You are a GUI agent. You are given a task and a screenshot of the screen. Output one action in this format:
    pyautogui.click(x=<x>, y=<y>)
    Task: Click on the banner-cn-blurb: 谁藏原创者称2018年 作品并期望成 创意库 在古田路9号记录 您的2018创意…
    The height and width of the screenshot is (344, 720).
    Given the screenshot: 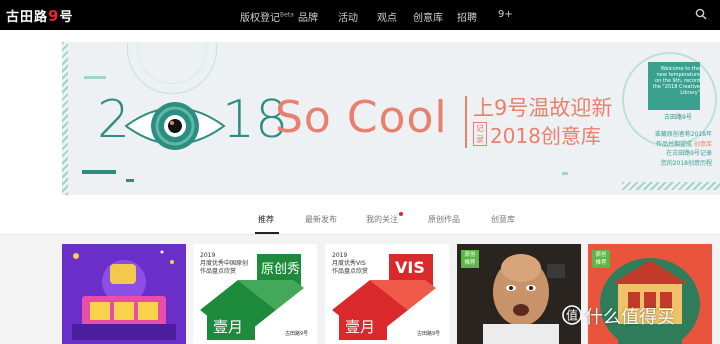 What is the action you would take?
    pyautogui.click(x=661, y=149)
    